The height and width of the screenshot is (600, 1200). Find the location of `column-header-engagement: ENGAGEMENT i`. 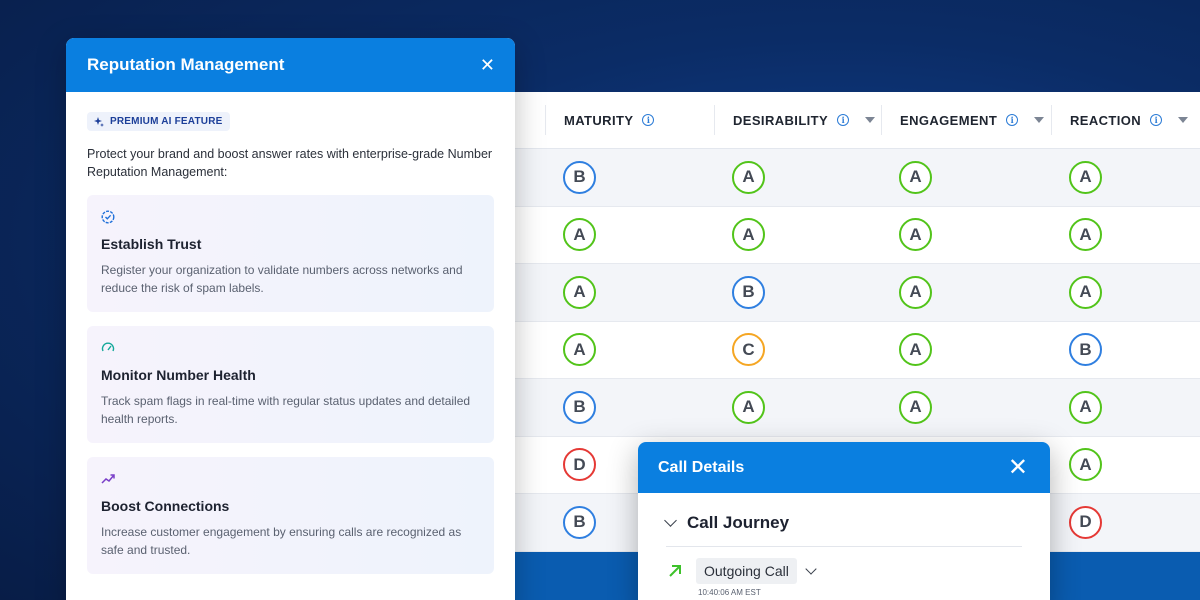

column-header-engagement: ENGAGEMENT i is located at coordinates (963, 120).